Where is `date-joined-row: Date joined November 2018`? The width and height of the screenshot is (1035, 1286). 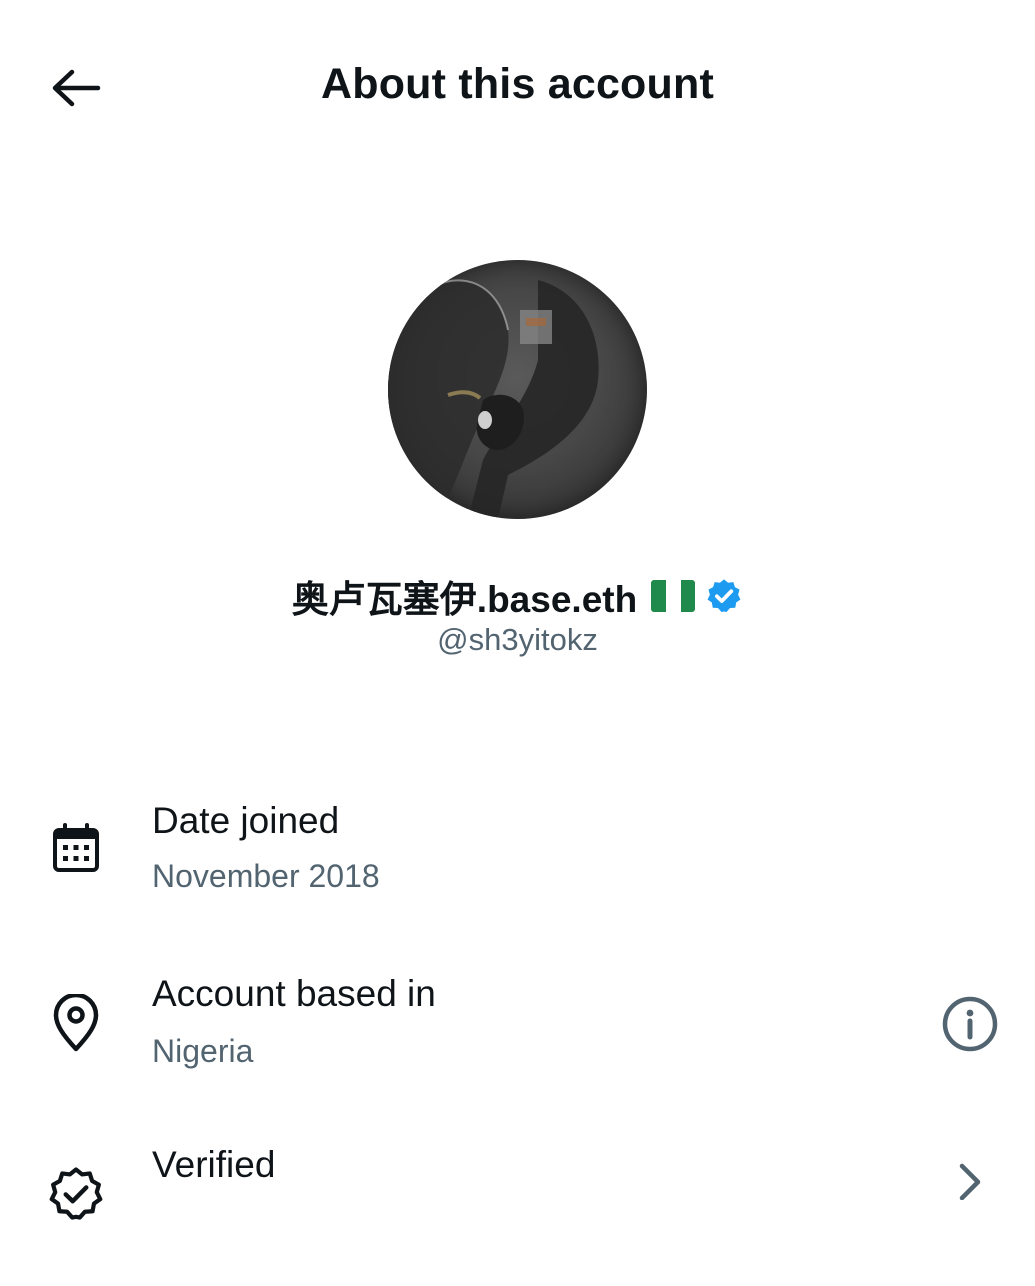
date-joined-row: Date joined November 2018 is located at coordinates (517, 865).